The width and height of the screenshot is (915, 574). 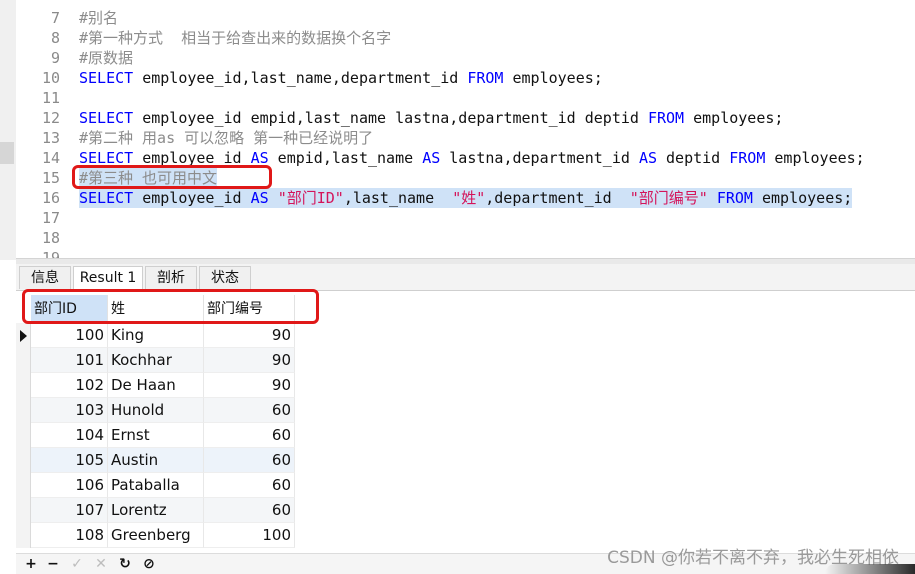 I want to click on code-line: 9 #原数据, so click(x=457, y=58).